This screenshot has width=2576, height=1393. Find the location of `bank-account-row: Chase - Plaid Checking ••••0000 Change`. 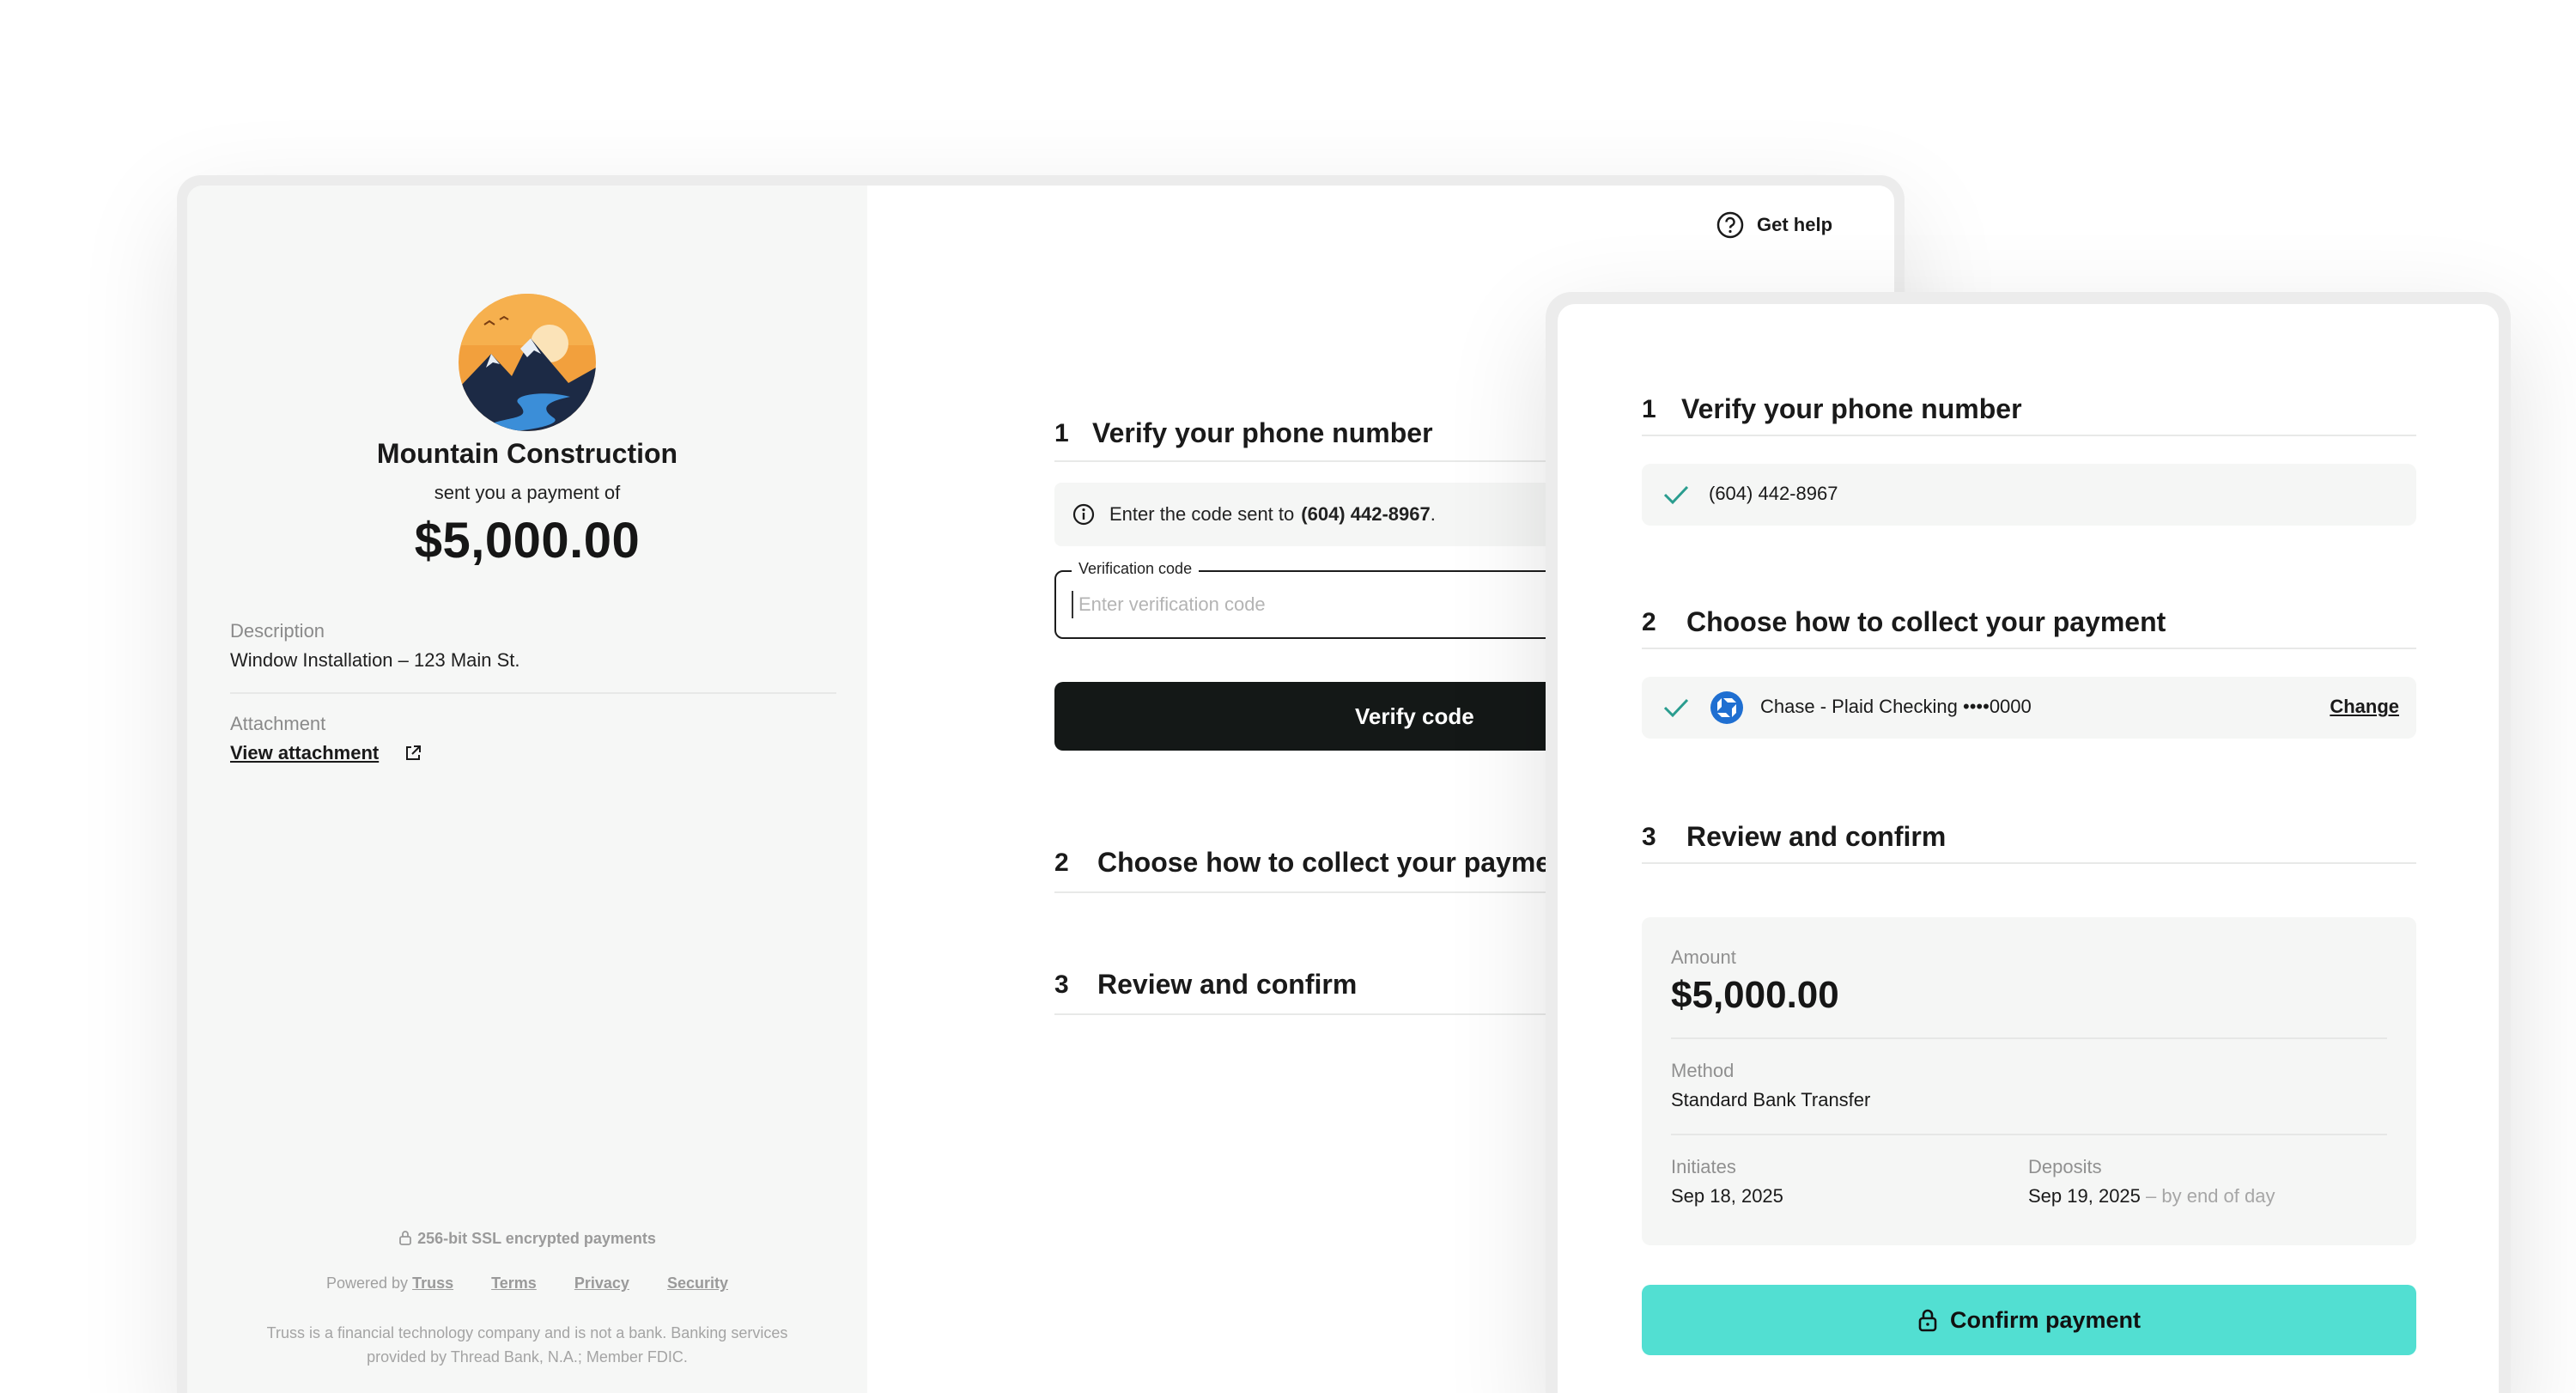

bank-account-row: Chase - Plaid Checking ••••0000 Change is located at coordinates (2029, 708).